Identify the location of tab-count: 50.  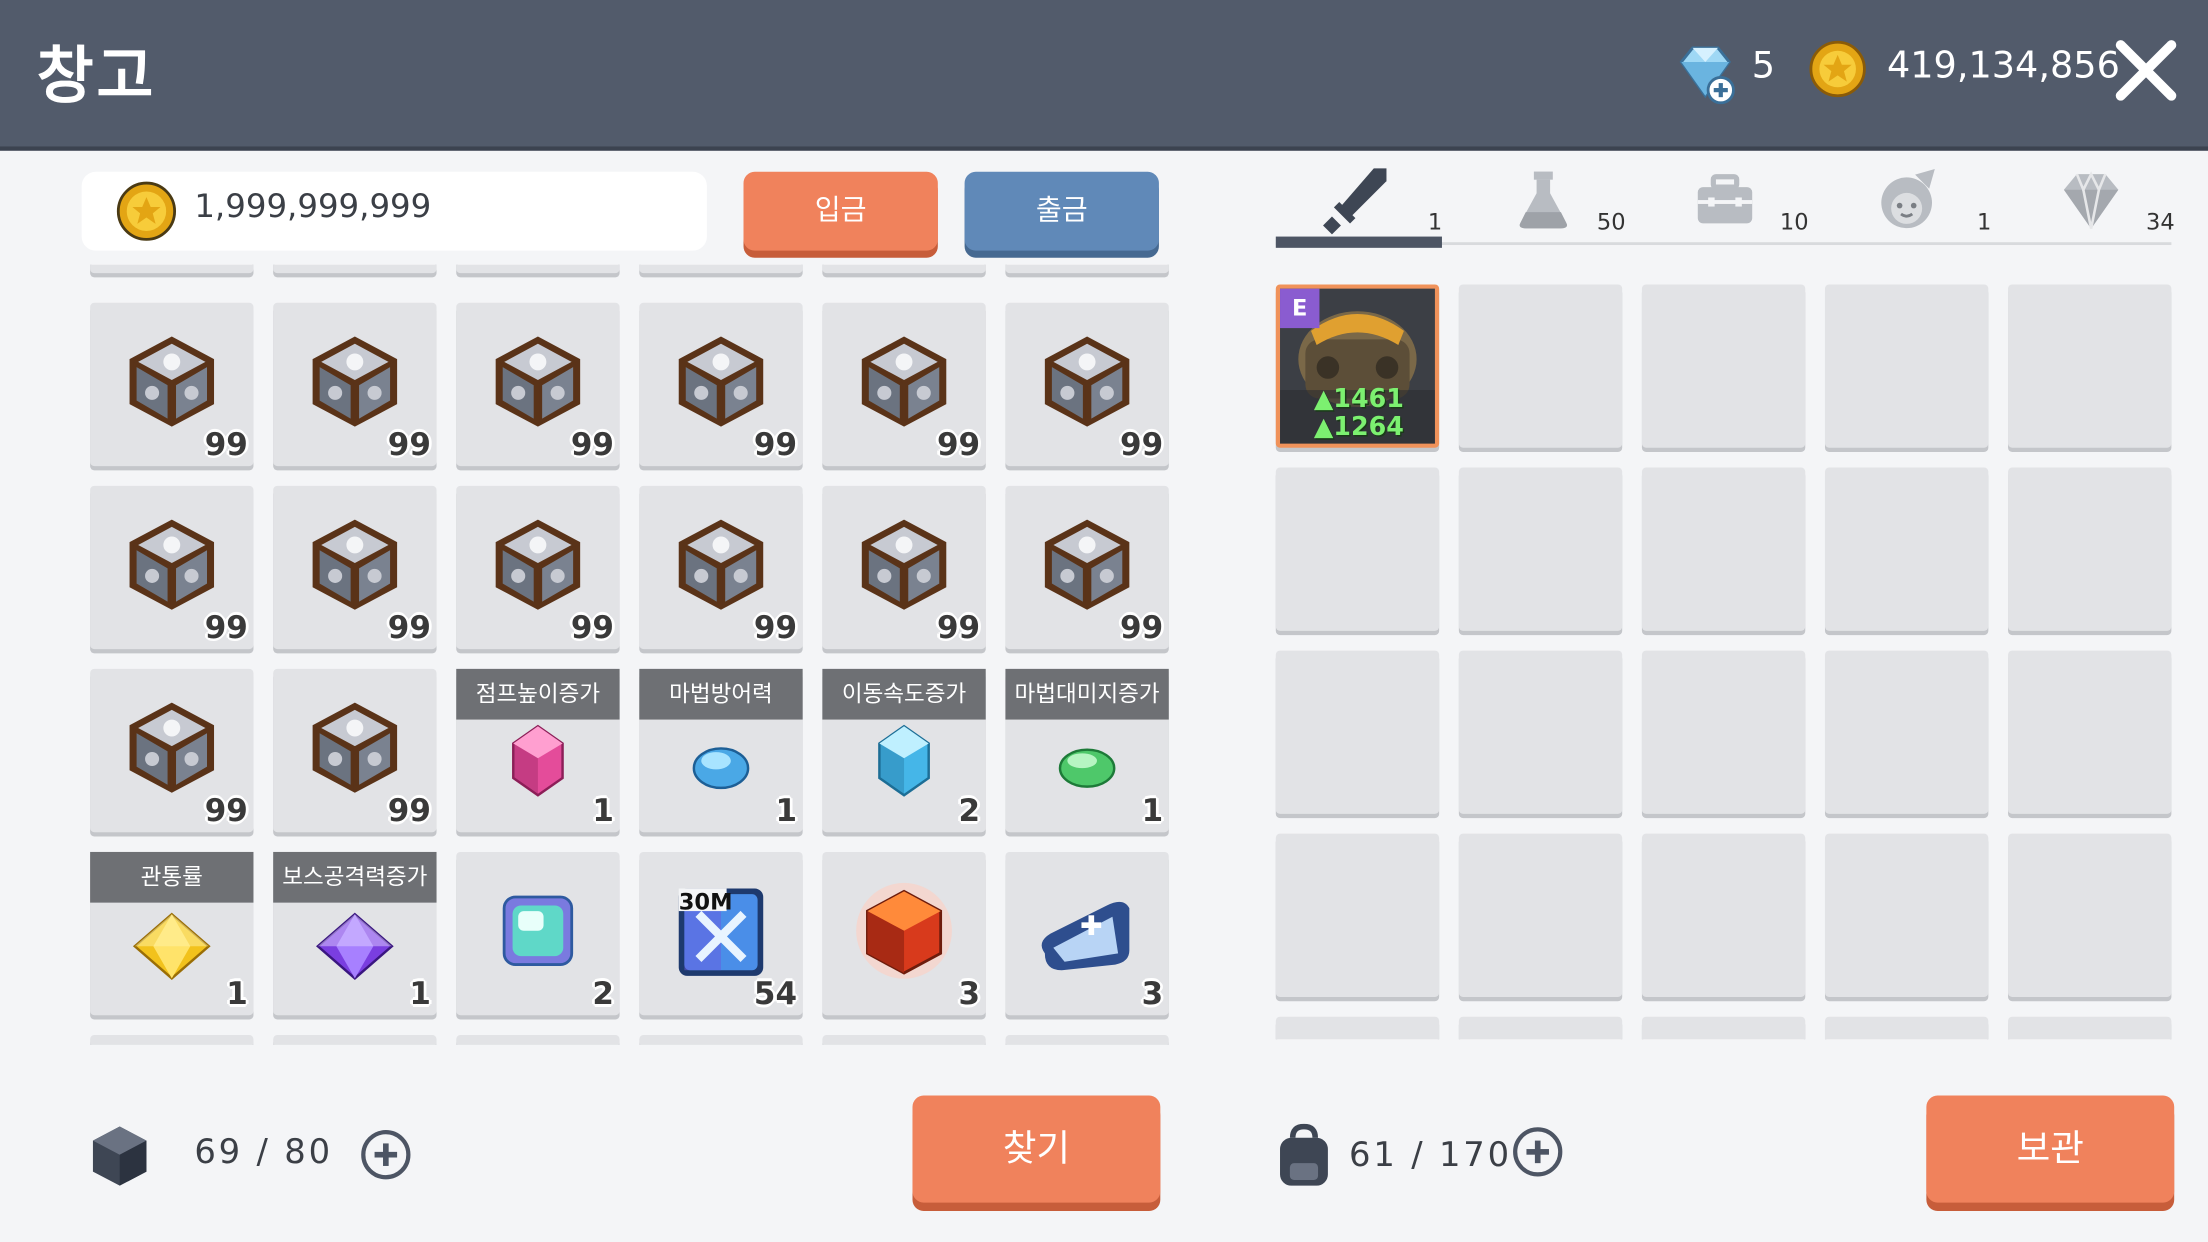
(1611, 222).